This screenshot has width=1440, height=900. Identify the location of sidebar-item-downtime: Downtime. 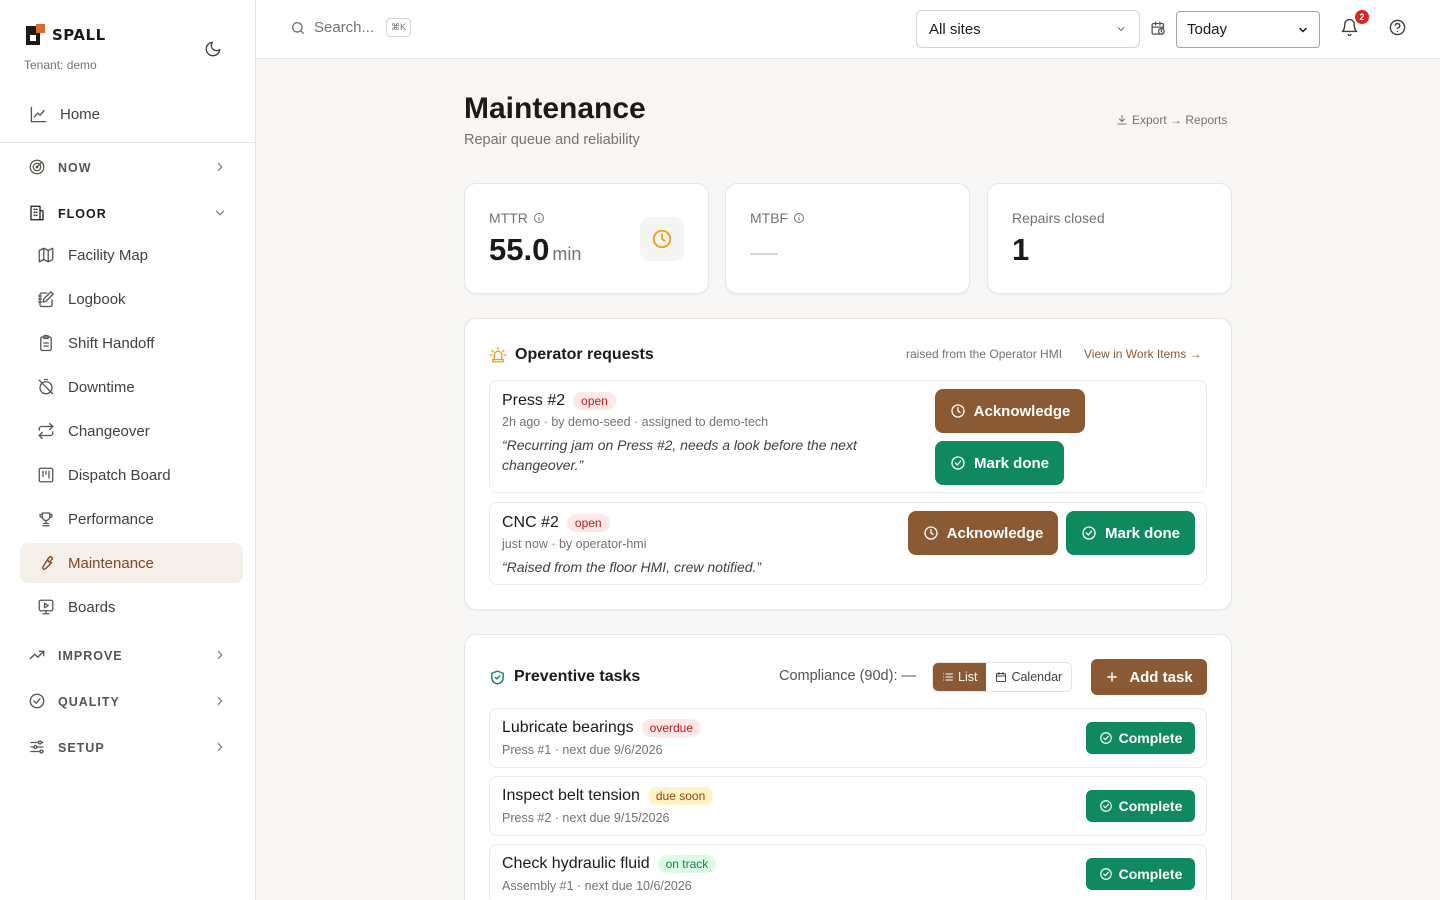
(131, 387).